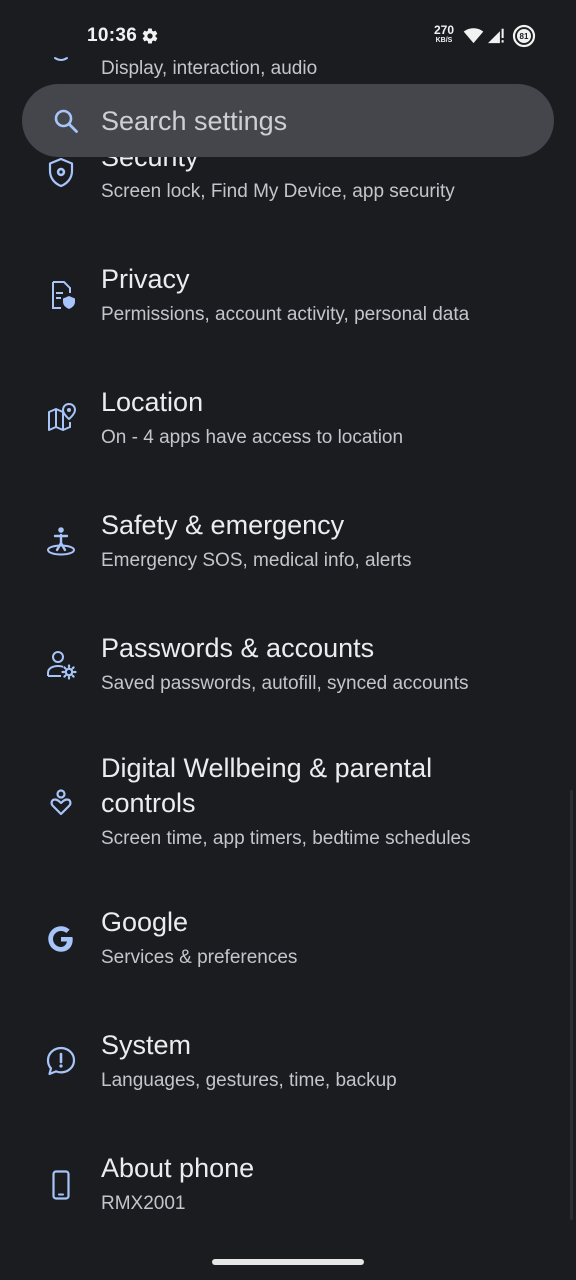  I want to click on settings-item-system: System Languages, gestures, time, backup, so click(288, 1083).